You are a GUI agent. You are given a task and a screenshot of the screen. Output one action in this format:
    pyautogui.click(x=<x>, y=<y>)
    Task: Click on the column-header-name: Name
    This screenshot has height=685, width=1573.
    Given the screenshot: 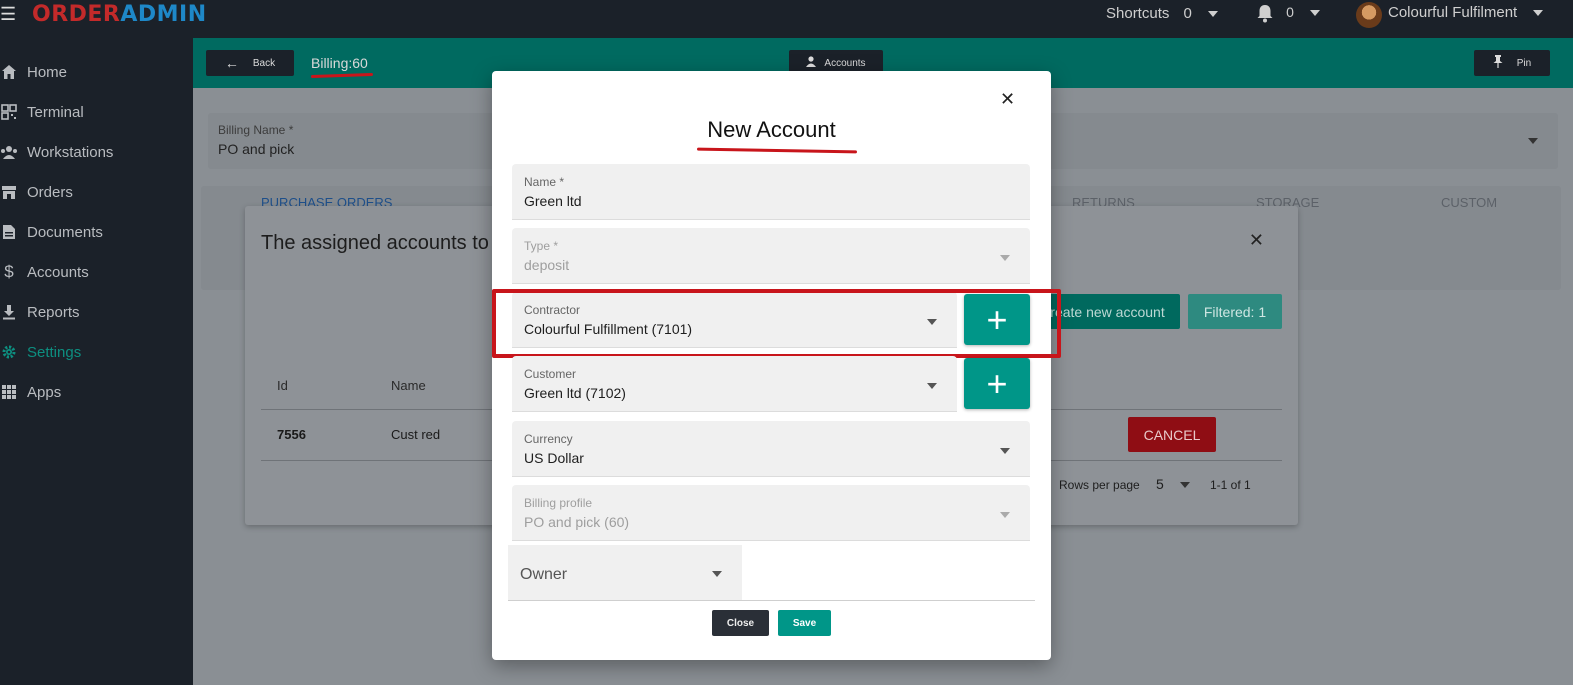 What is the action you would take?
    pyautogui.click(x=408, y=385)
    